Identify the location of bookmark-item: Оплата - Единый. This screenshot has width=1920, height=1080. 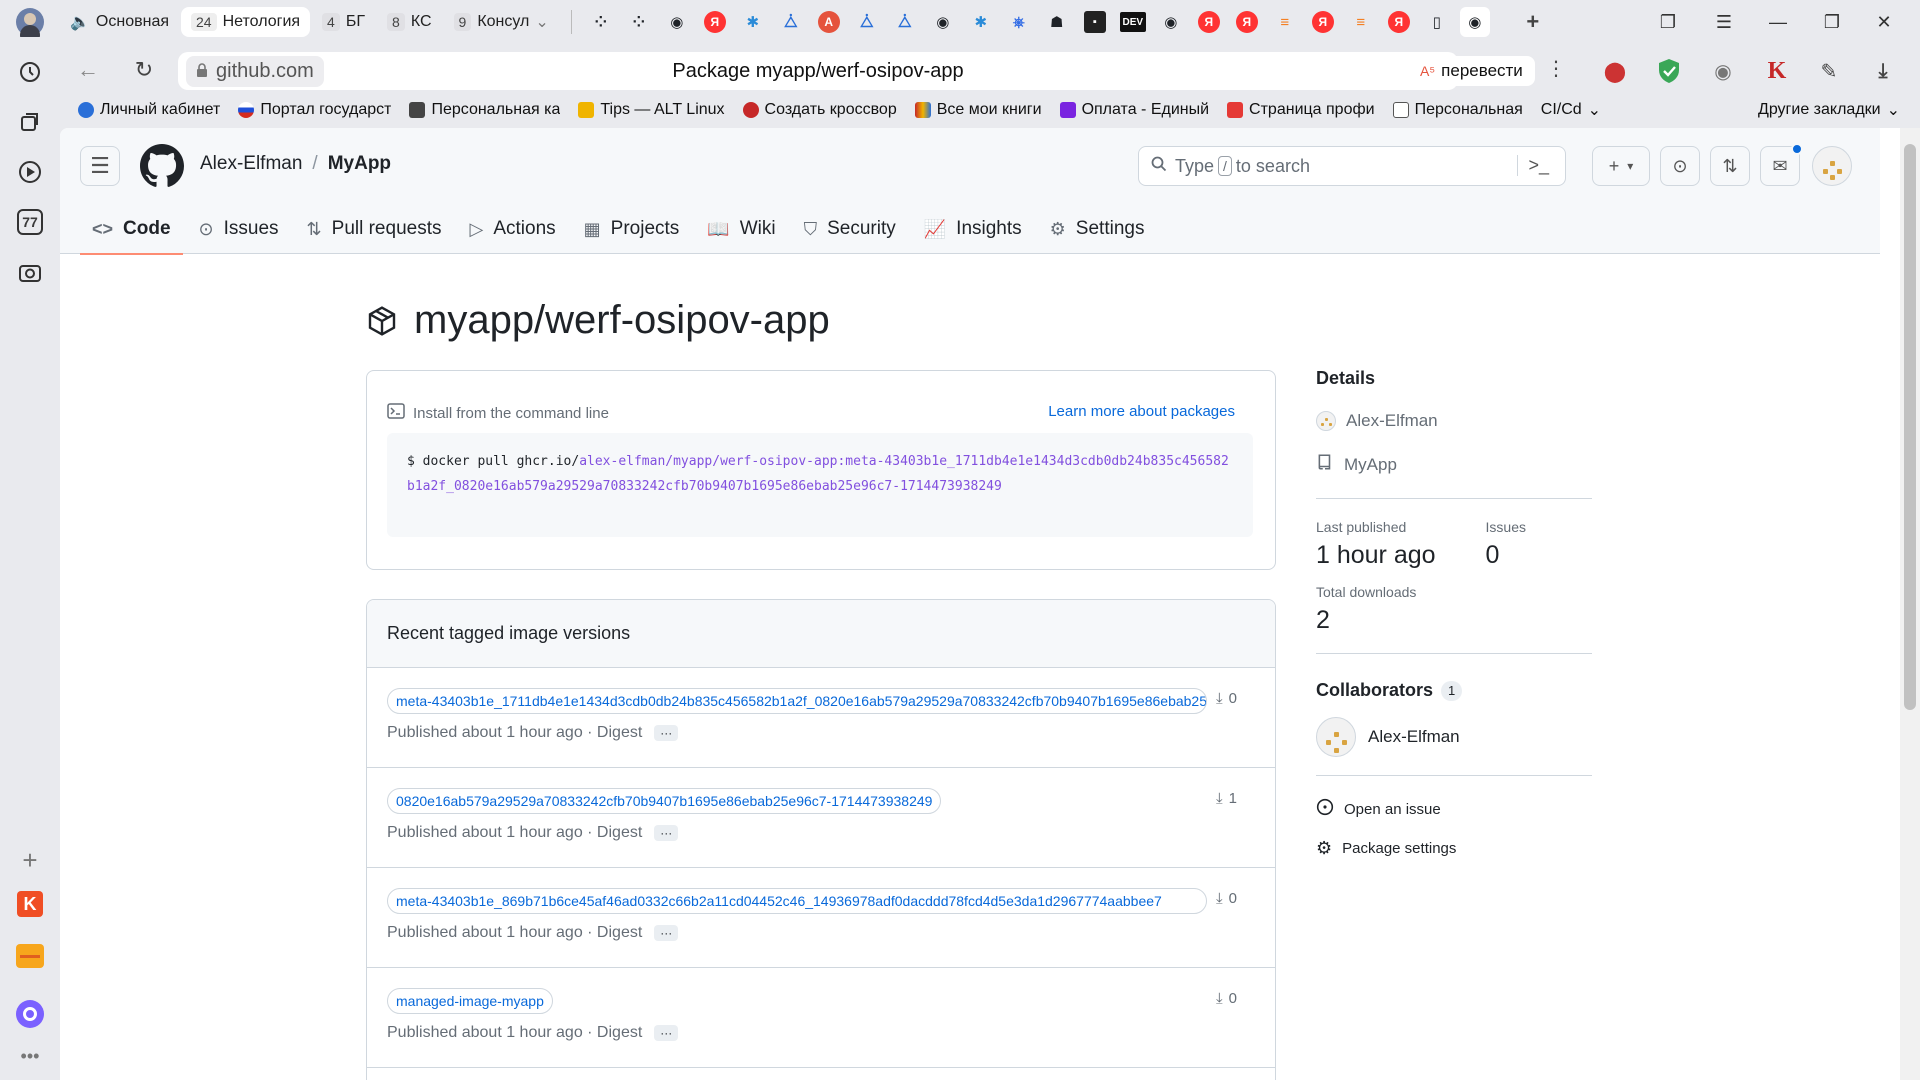
(1134, 110).